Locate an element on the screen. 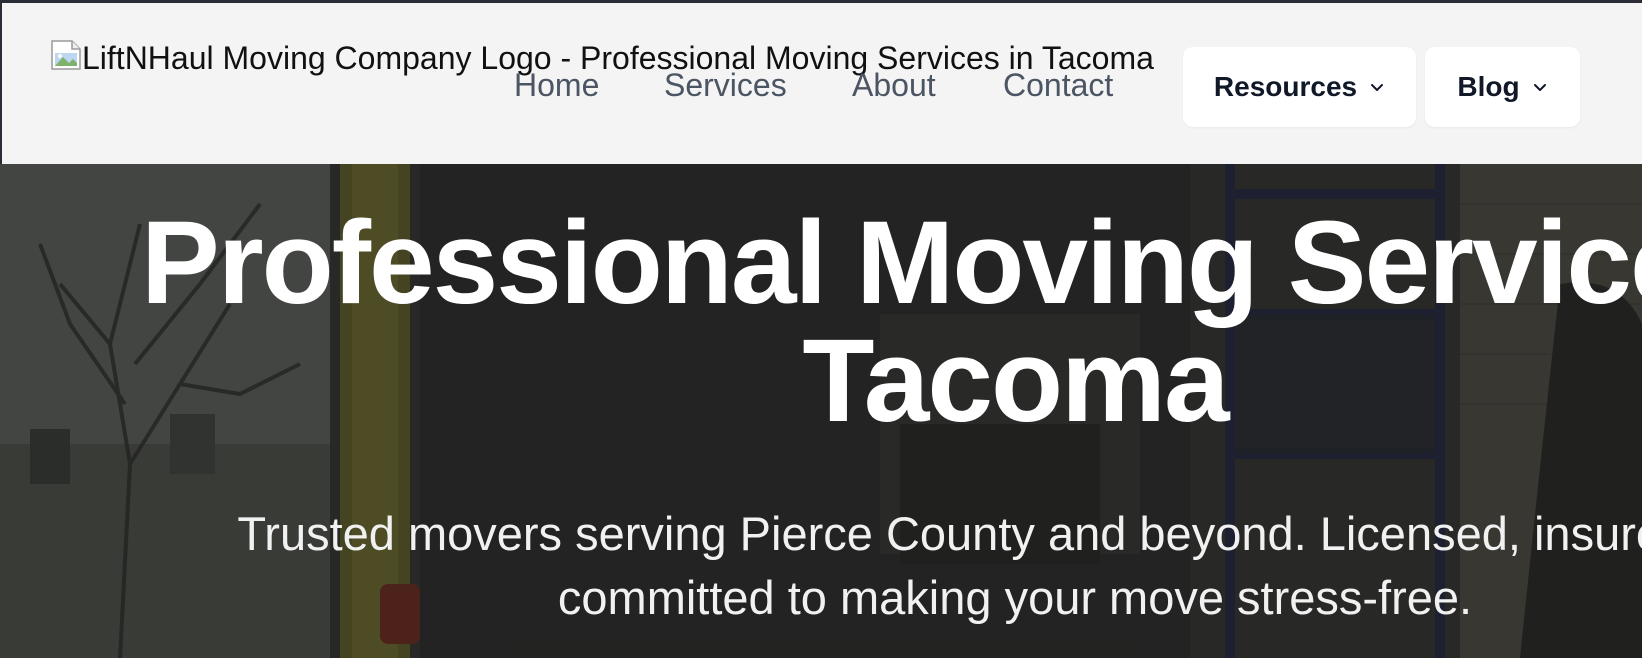 The width and height of the screenshot is (1642, 658). blog-dropdown-label: Blog is located at coordinates (1488, 86).